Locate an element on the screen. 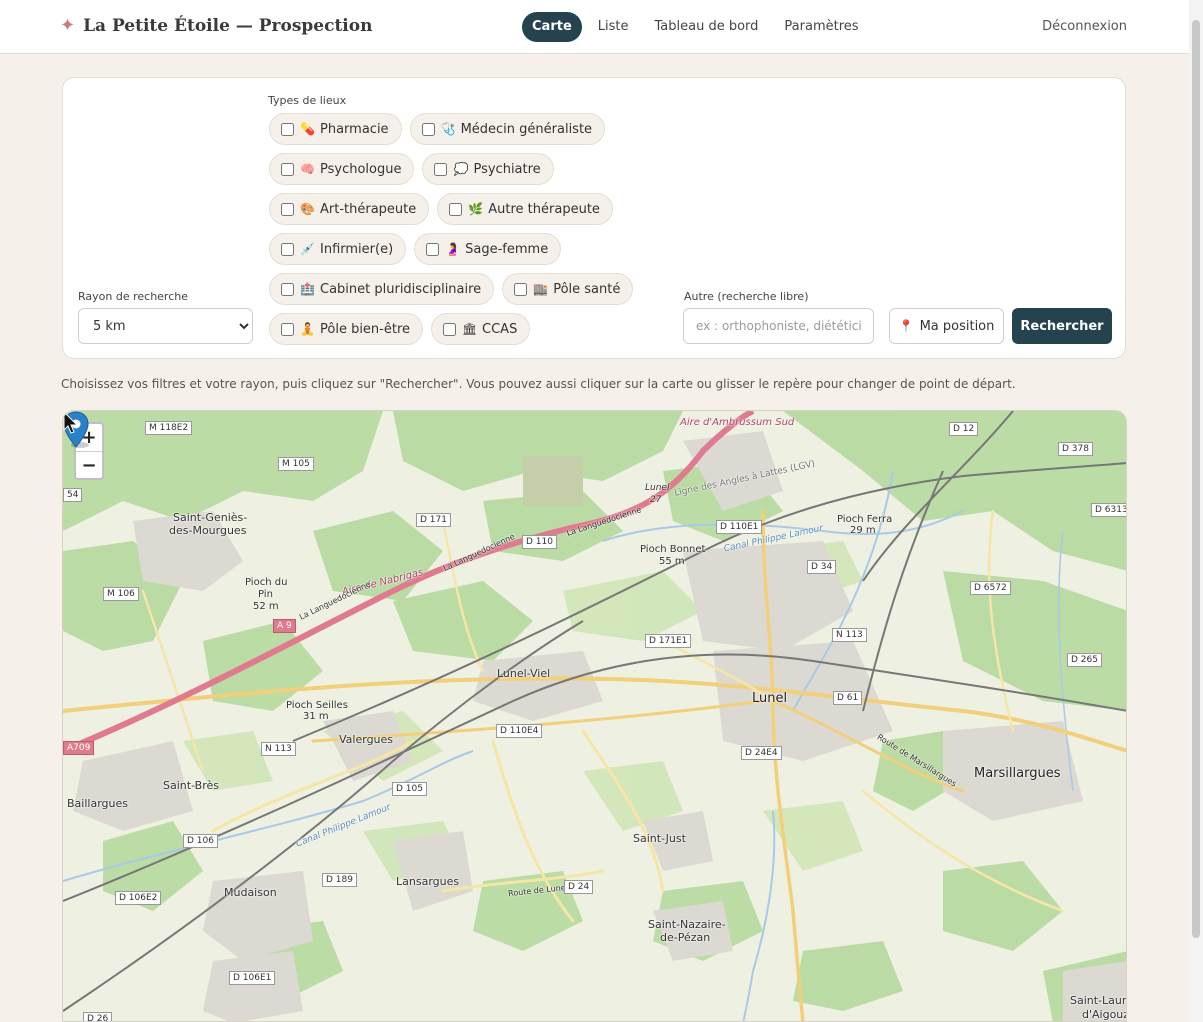  map-place-label: 55 m is located at coordinates (672, 561).